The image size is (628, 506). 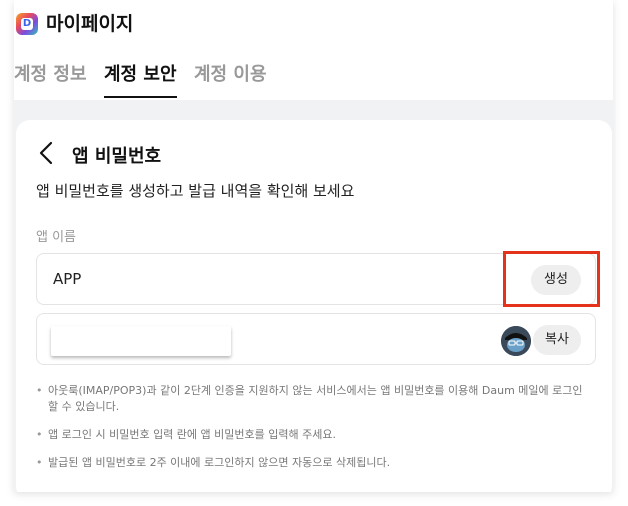 I want to click on app-name-value: APP, so click(x=67, y=279).